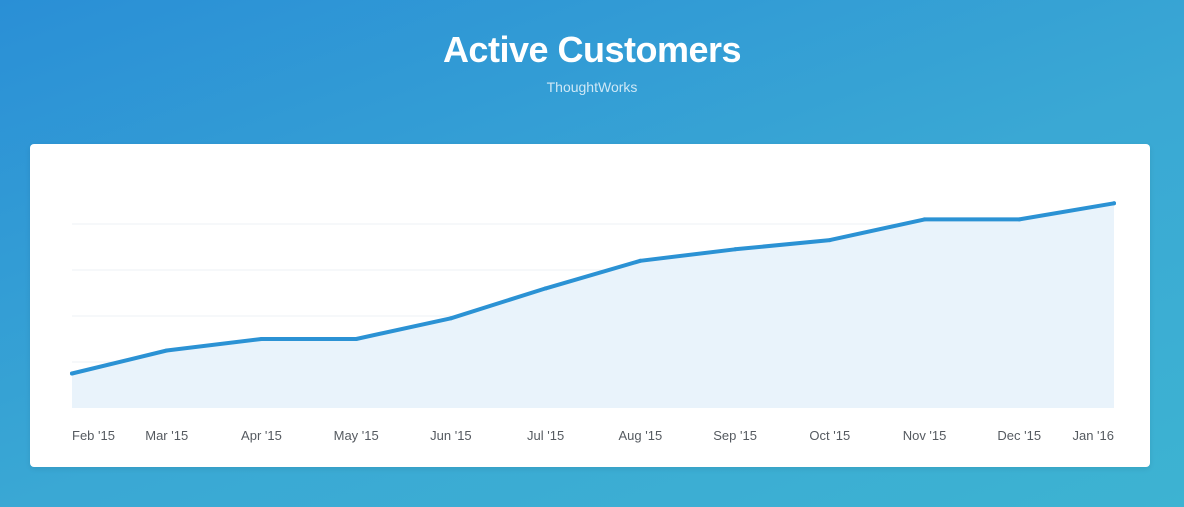  Describe the element at coordinates (356, 435) in the screenshot. I see `x-tick-label: May '15` at that location.